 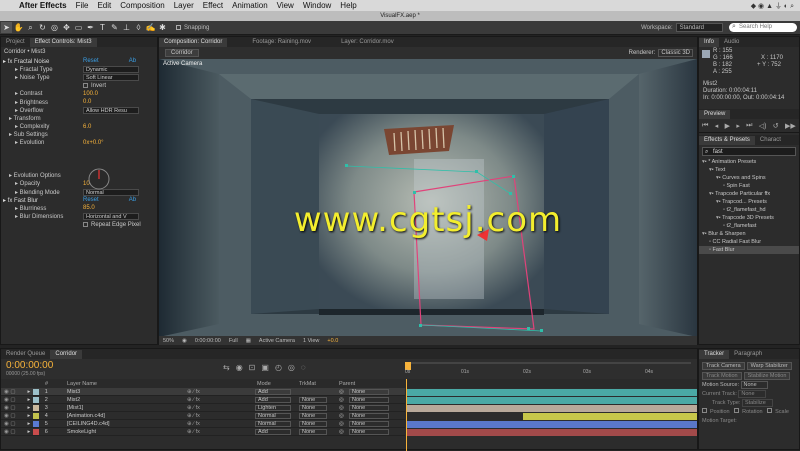 What do you see at coordinates (66, 354) in the screenshot?
I see `tab-corridor: Corridor` at bounding box center [66, 354].